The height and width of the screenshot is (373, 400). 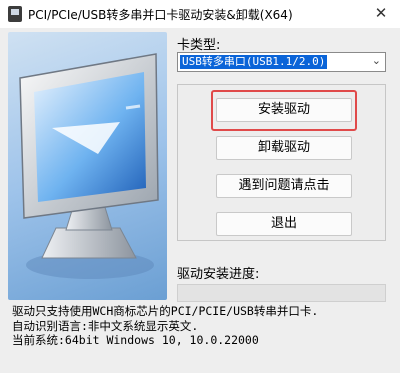 I want to click on card-type-select: USB转多串口(USB1.1/2.0) ⌄, so click(x=281, y=62).